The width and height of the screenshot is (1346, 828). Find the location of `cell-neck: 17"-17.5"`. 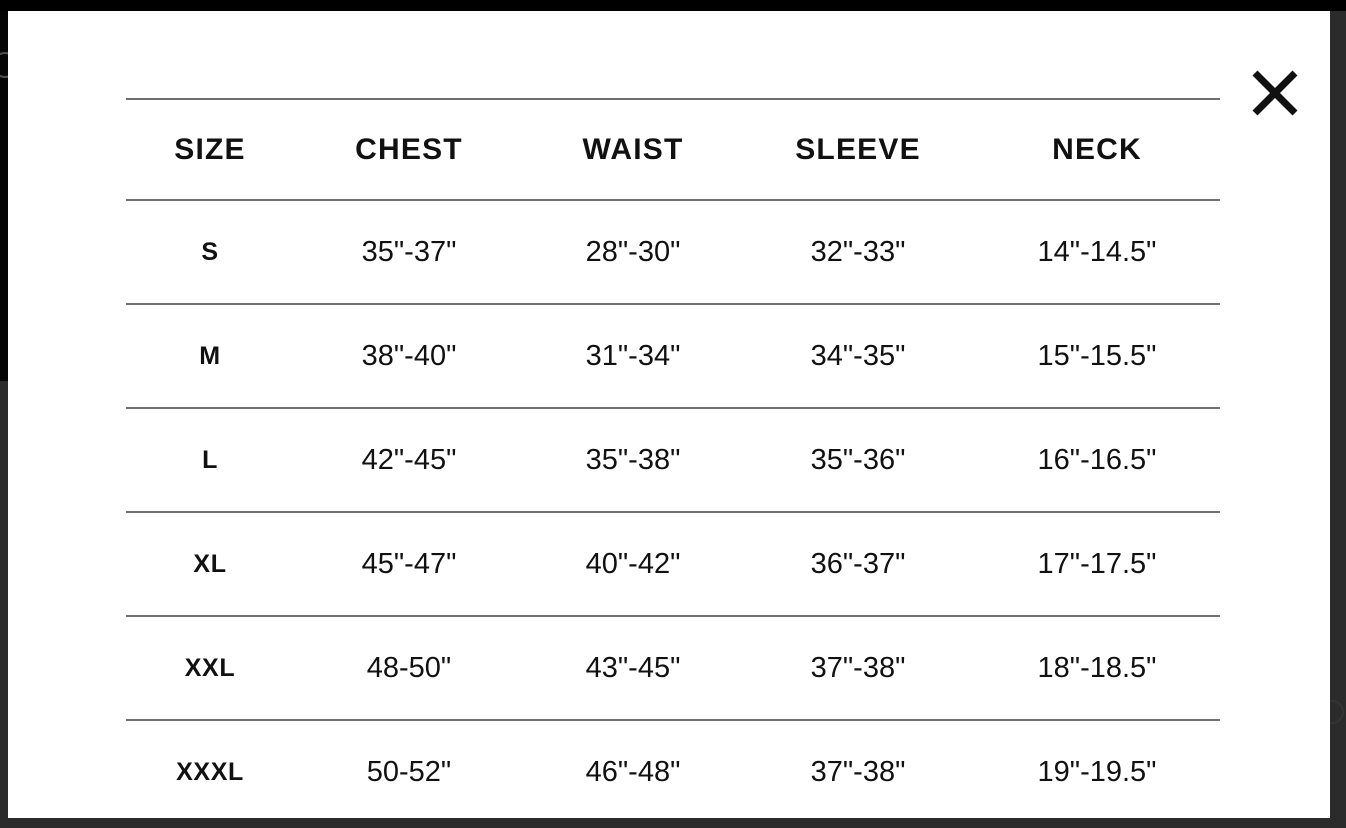

cell-neck: 17"-17.5" is located at coordinates (1097, 564).